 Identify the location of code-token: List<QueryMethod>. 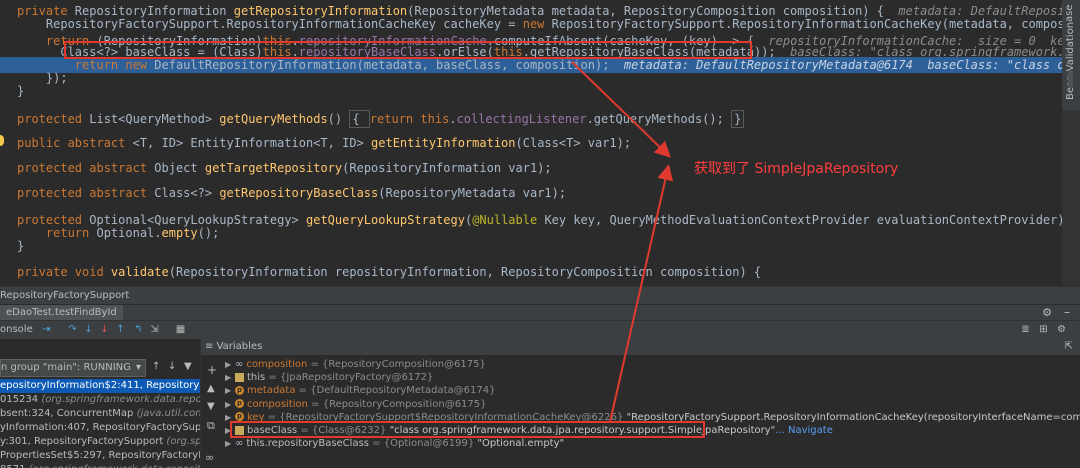
(154, 119).